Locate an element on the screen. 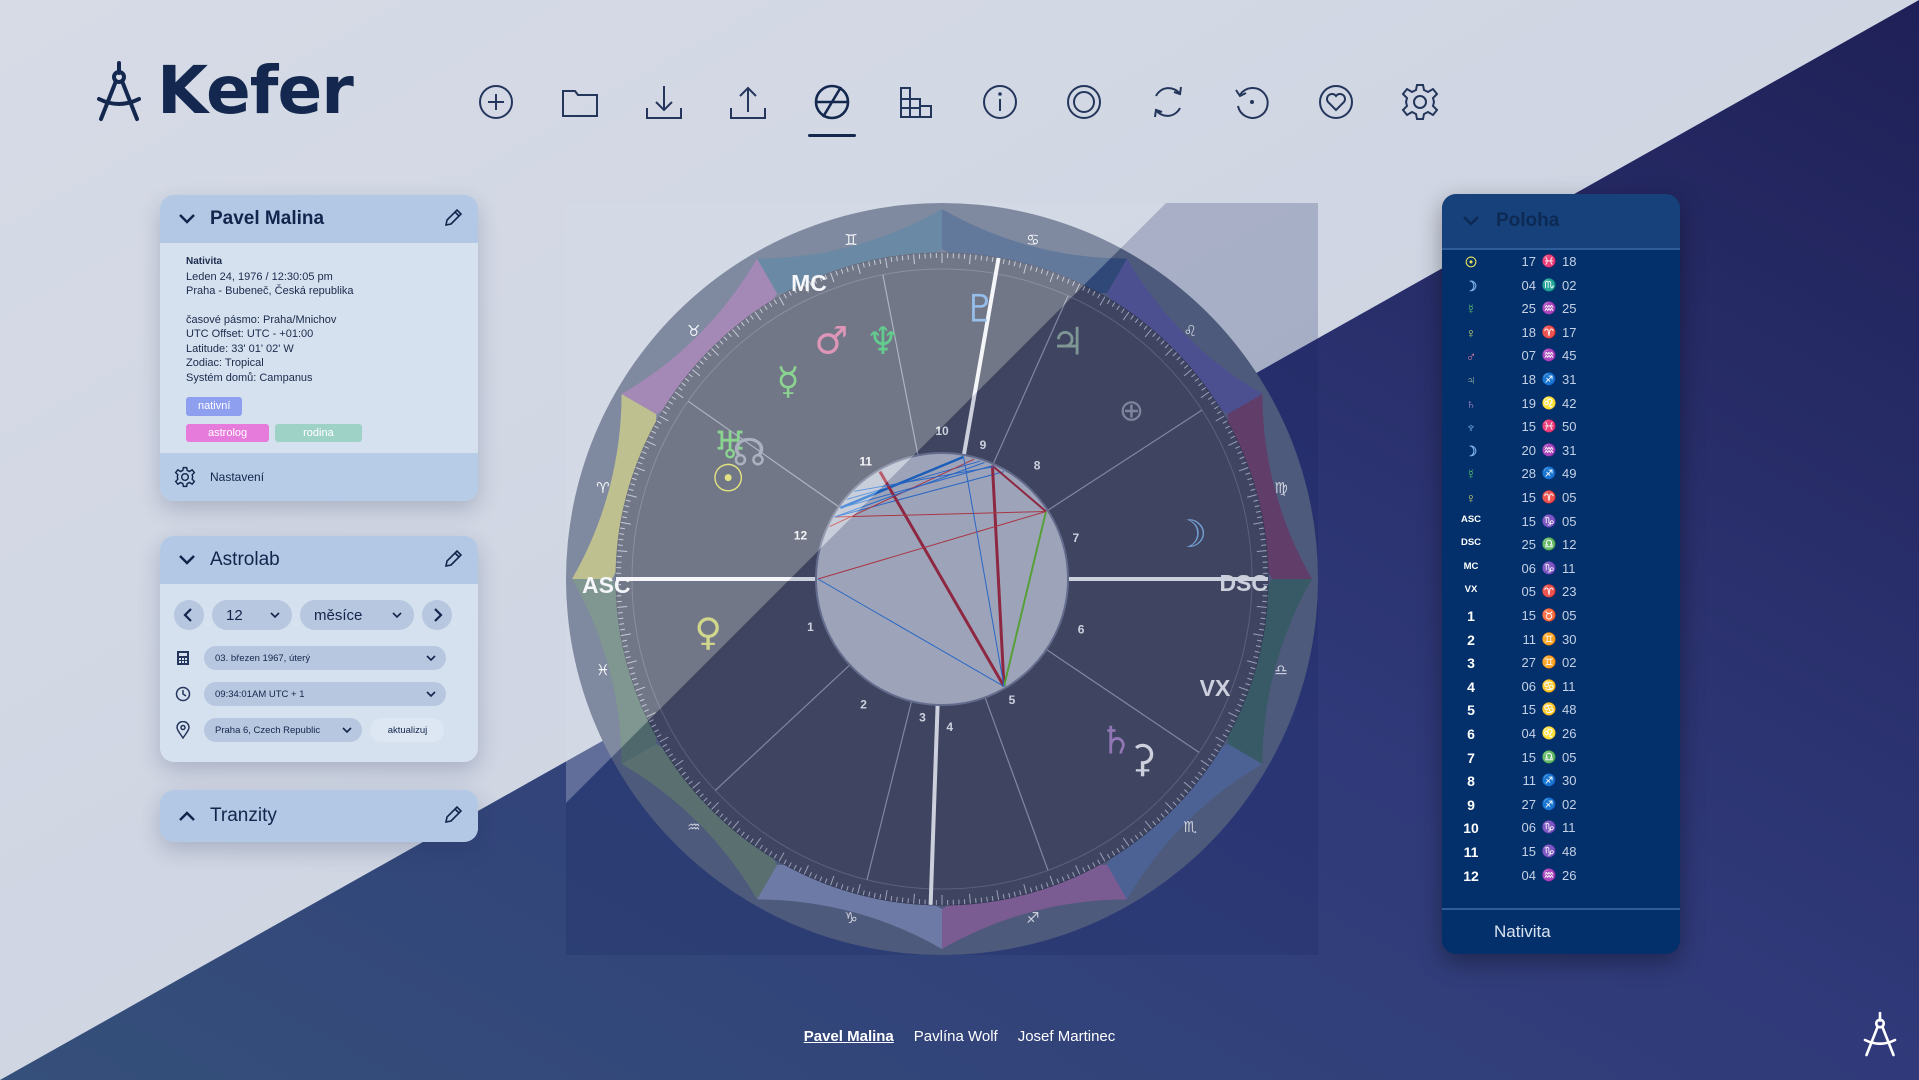  update-button: aktualizuj is located at coordinates (407, 730).